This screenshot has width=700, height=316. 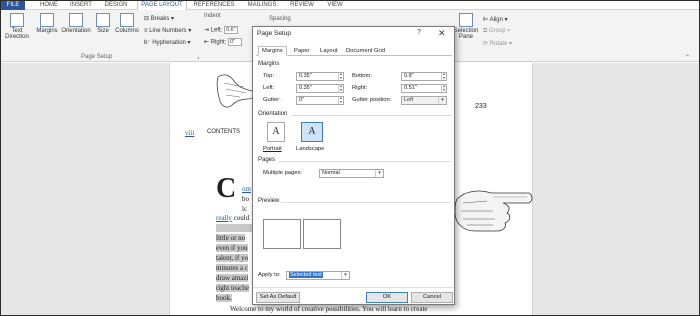 I want to click on indent-label: Indent, so click(x=212, y=16).